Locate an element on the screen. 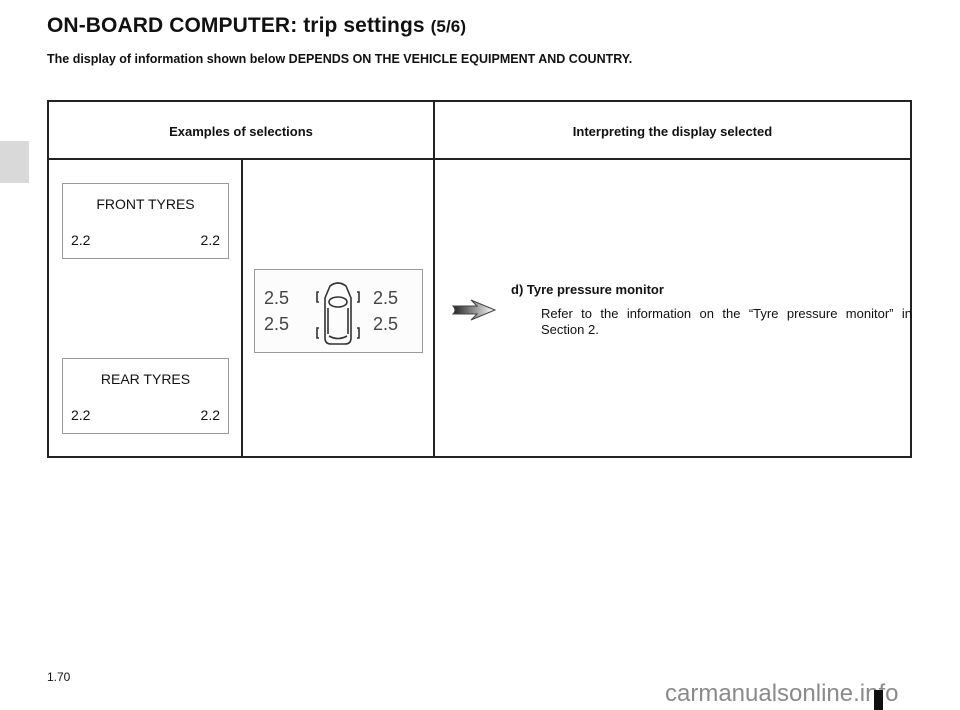 Image resolution: width=960 pixels, height=710 pixels. header-divider is located at coordinates (479, 159).